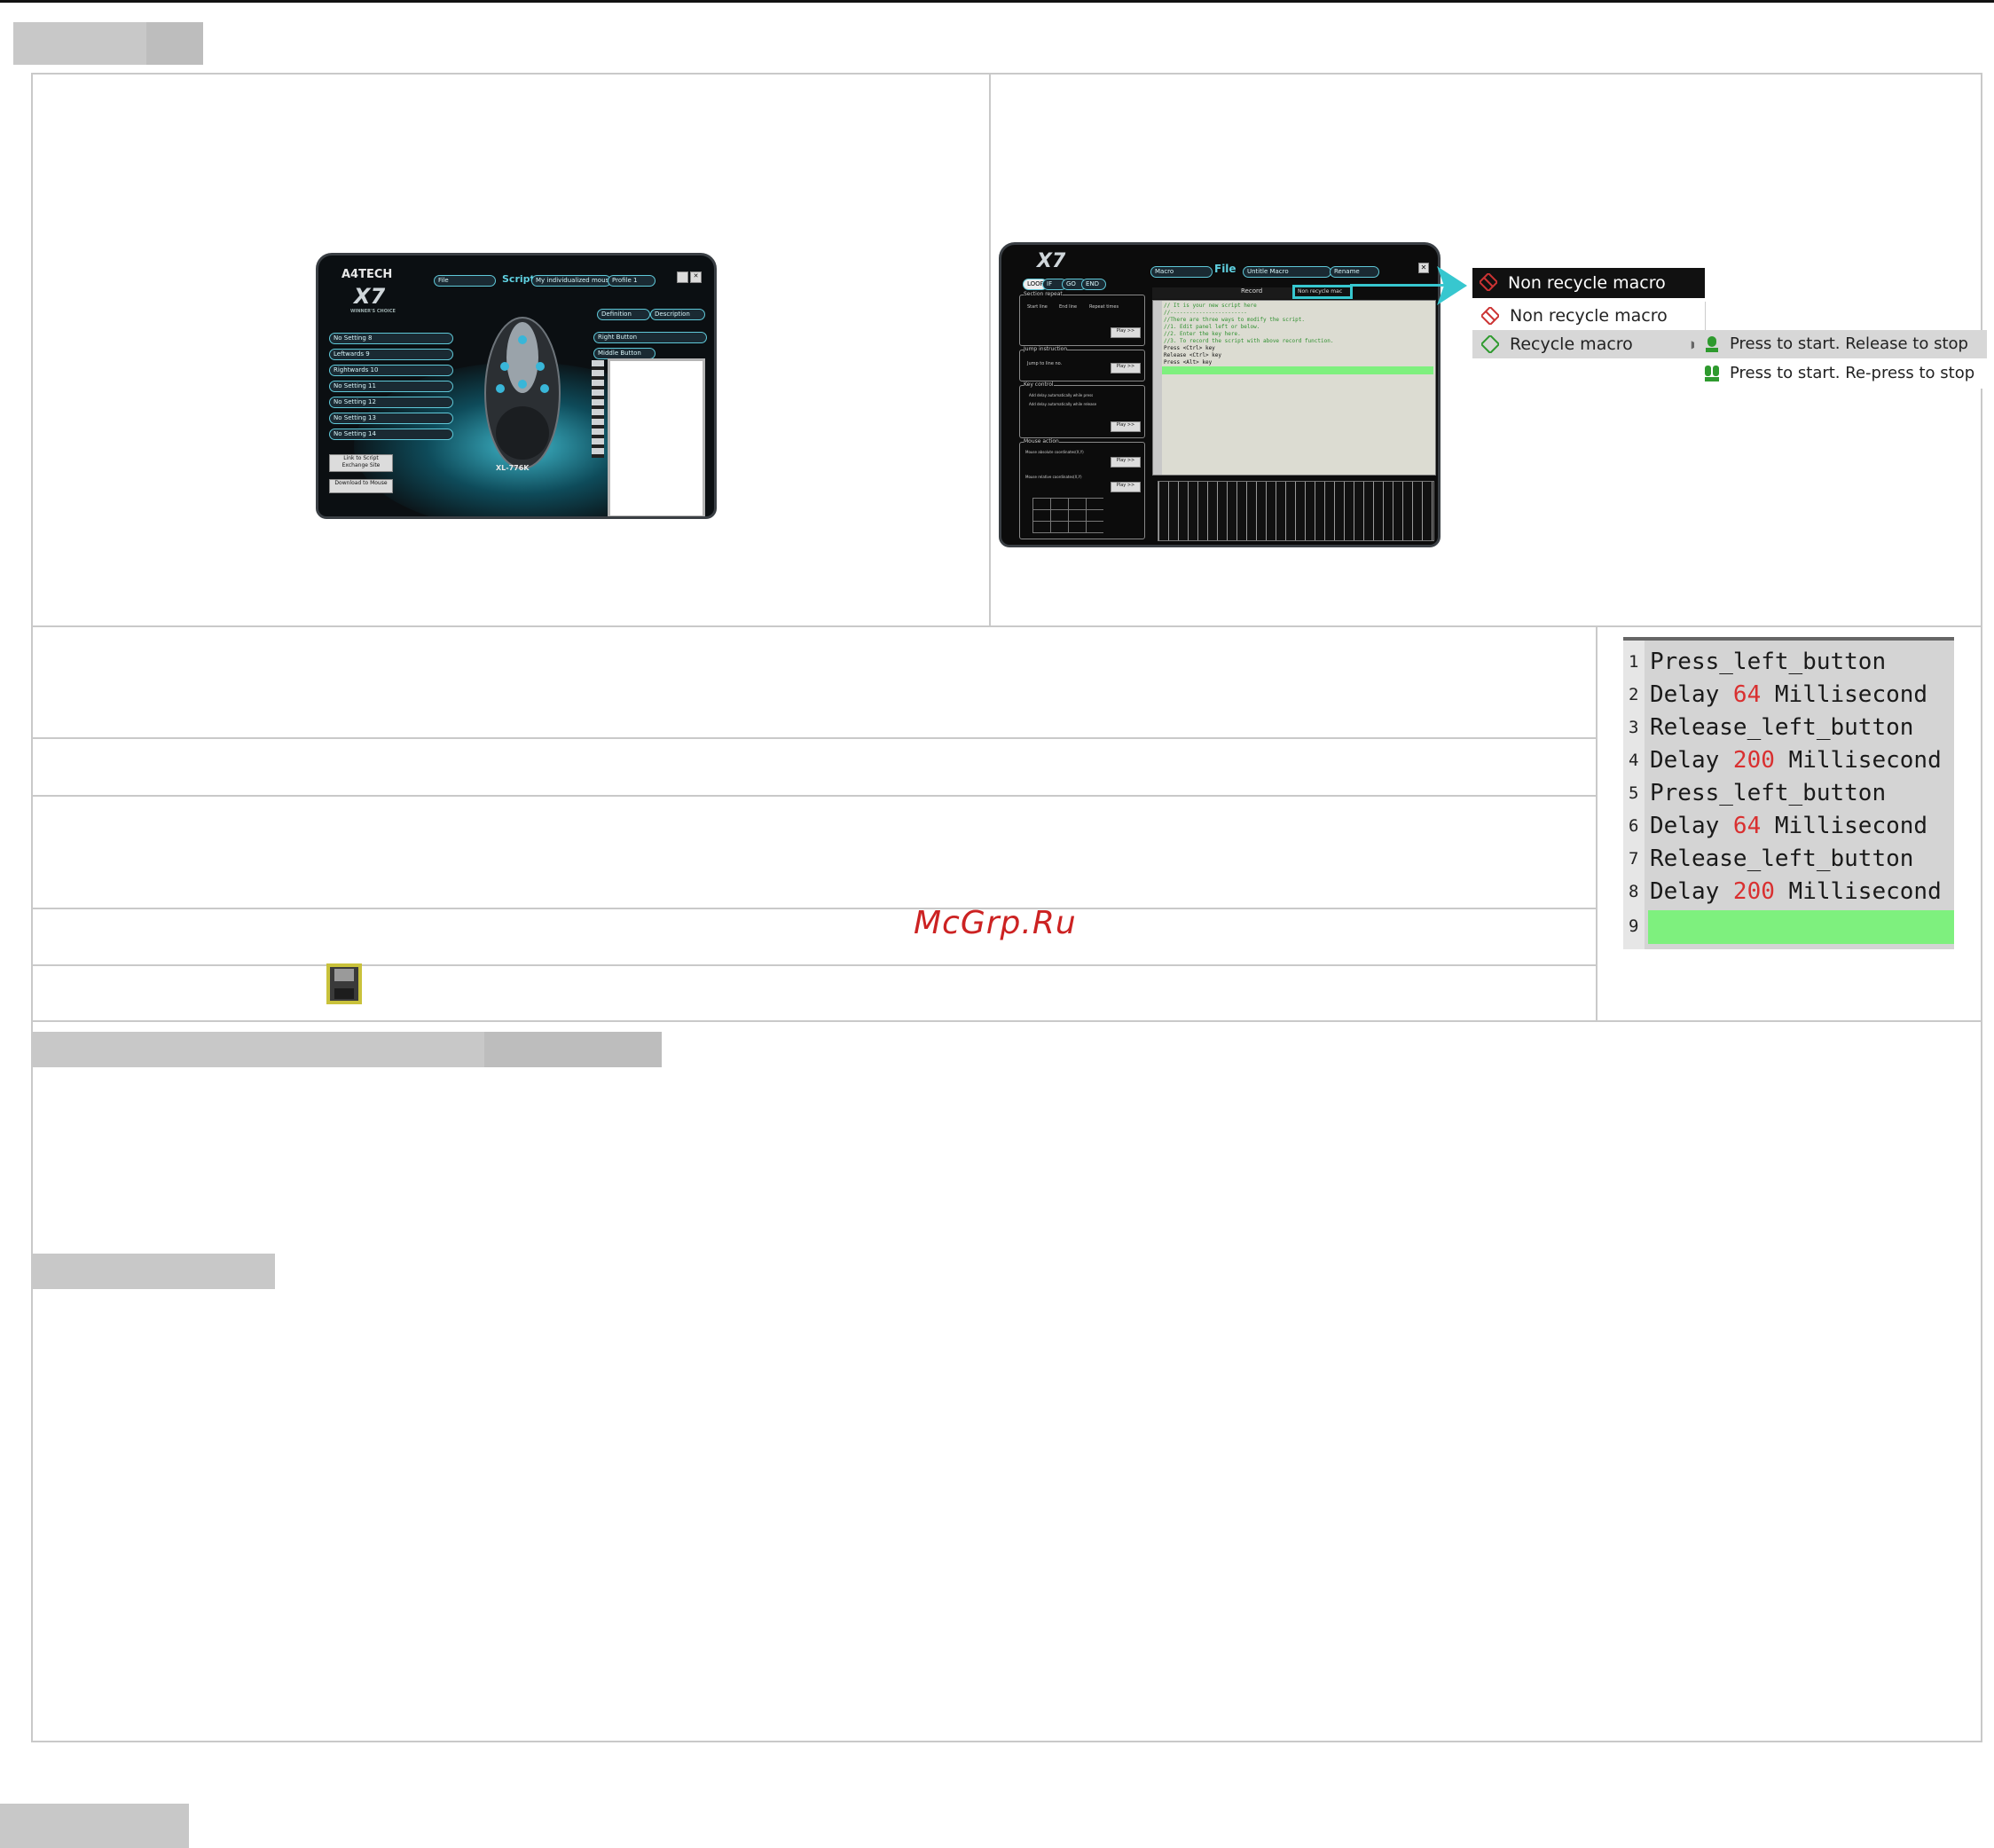 The width and height of the screenshot is (1994, 1848). What do you see at coordinates (518, 279) in the screenshot?
I see `script-label: Script` at bounding box center [518, 279].